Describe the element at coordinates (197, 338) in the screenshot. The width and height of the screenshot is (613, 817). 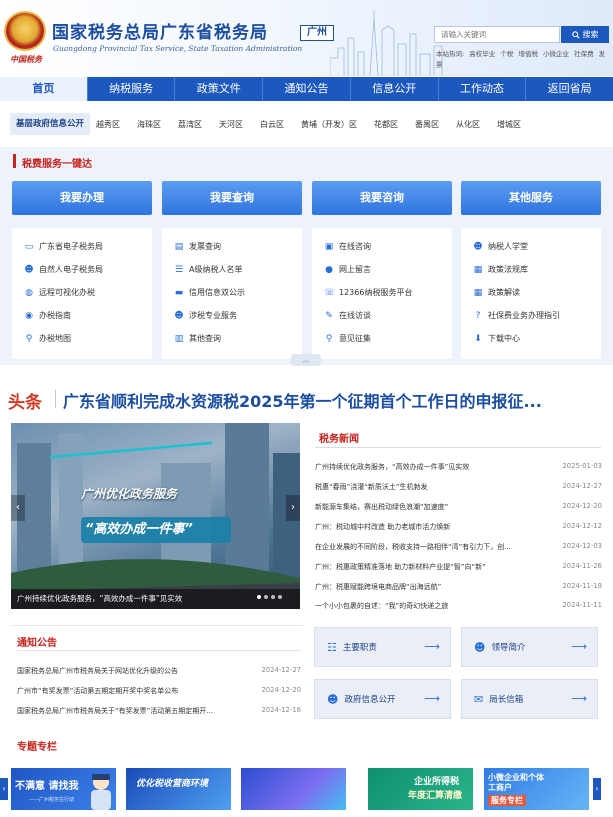
I see `service-link: ▥ 其他查询` at that location.